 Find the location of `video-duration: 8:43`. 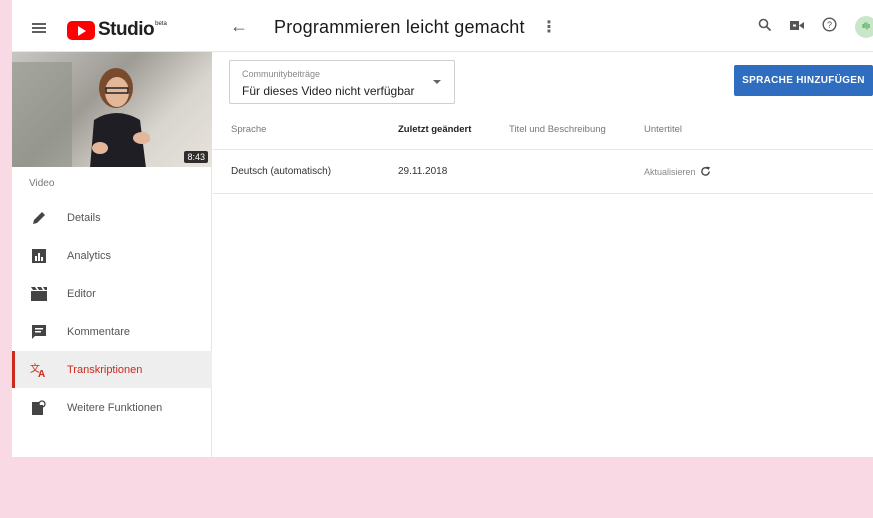

video-duration: 8:43 is located at coordinates (196, 157).